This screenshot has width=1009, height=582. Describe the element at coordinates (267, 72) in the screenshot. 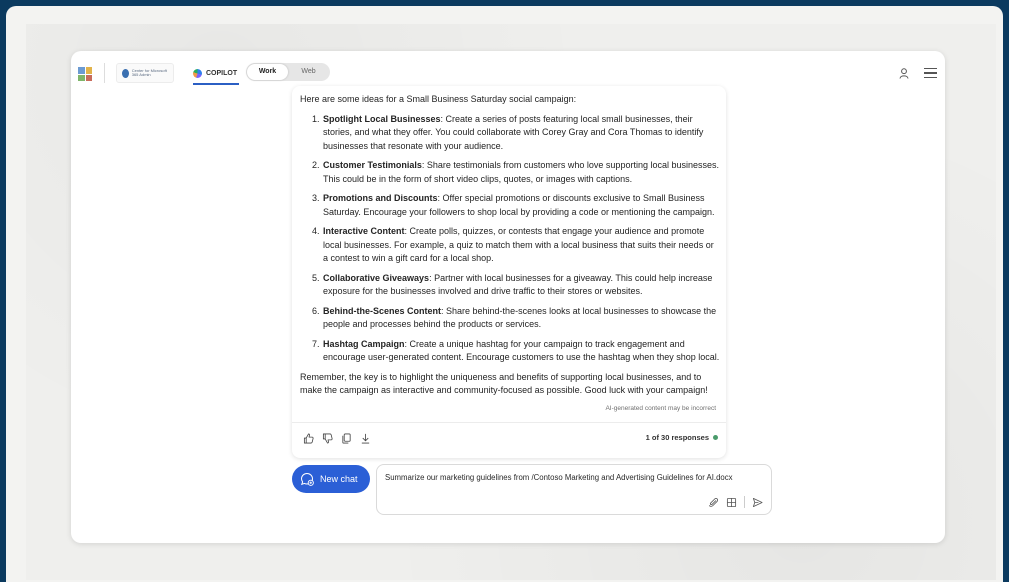

I see `toggle-work: Work` at that location.